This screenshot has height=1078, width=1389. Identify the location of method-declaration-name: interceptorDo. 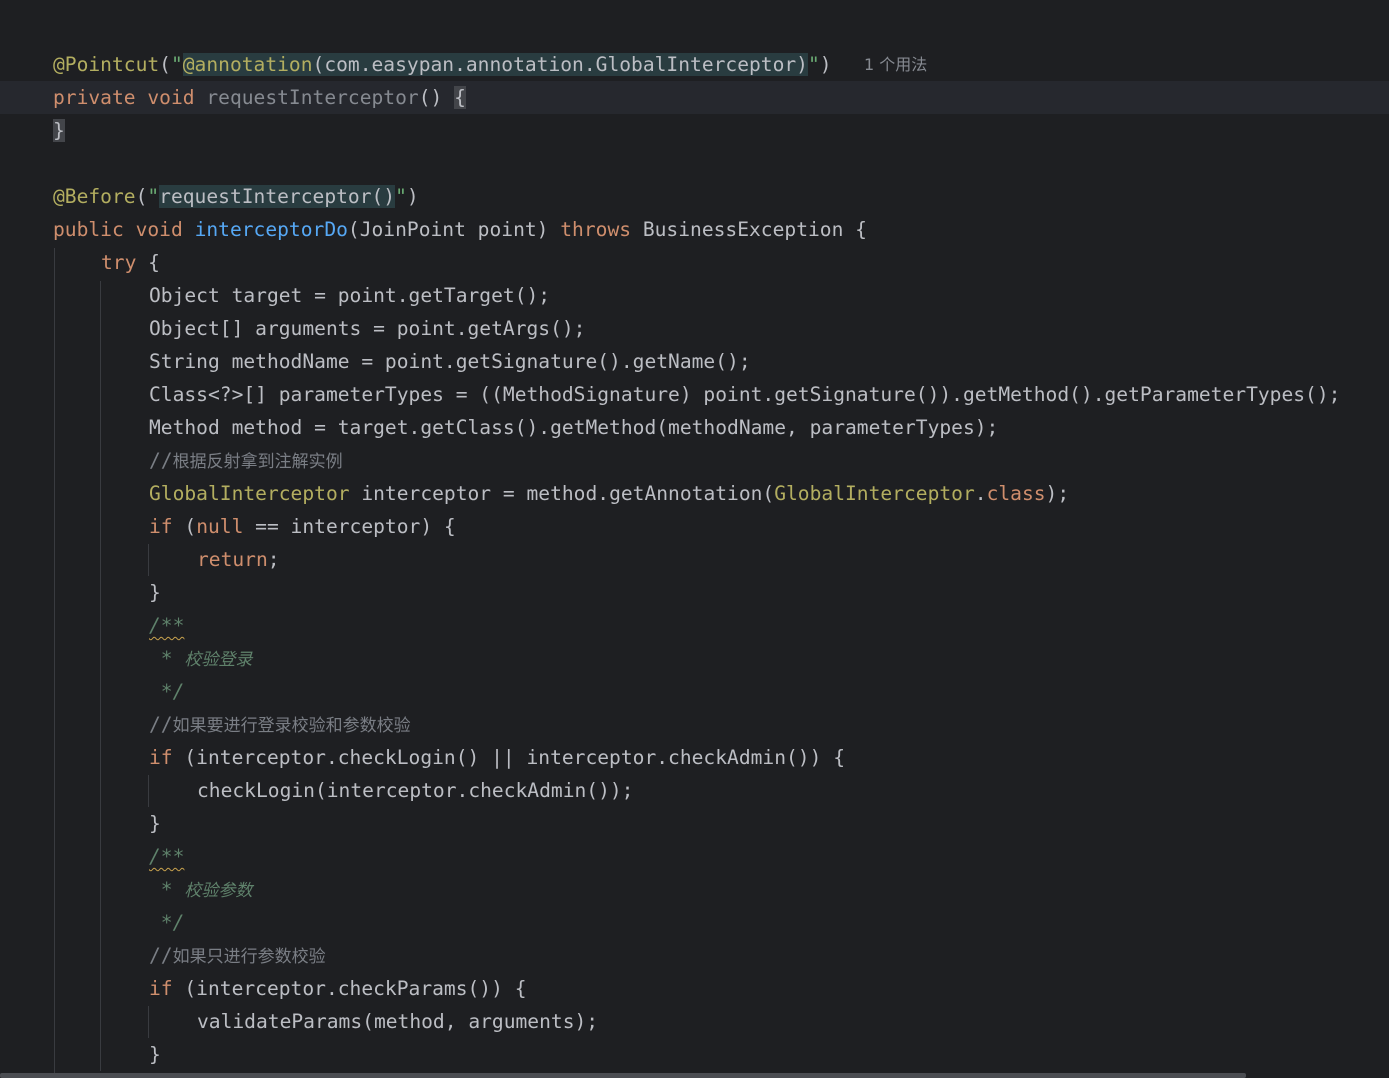
(271, 229).